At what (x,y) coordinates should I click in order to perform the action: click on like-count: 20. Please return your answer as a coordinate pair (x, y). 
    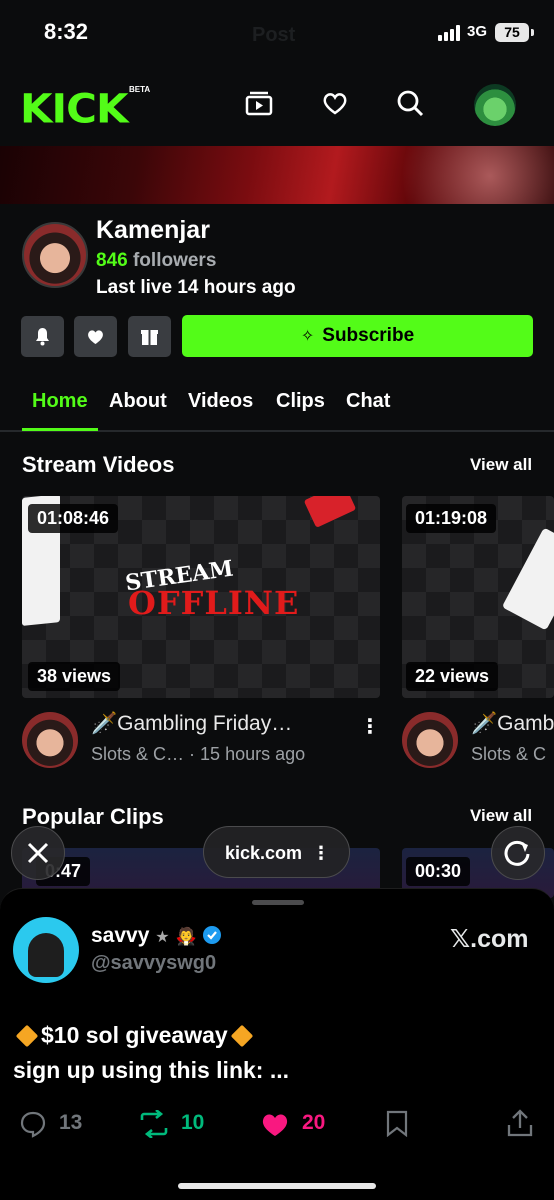
    Looking at the image, I should click on (314, 1122).